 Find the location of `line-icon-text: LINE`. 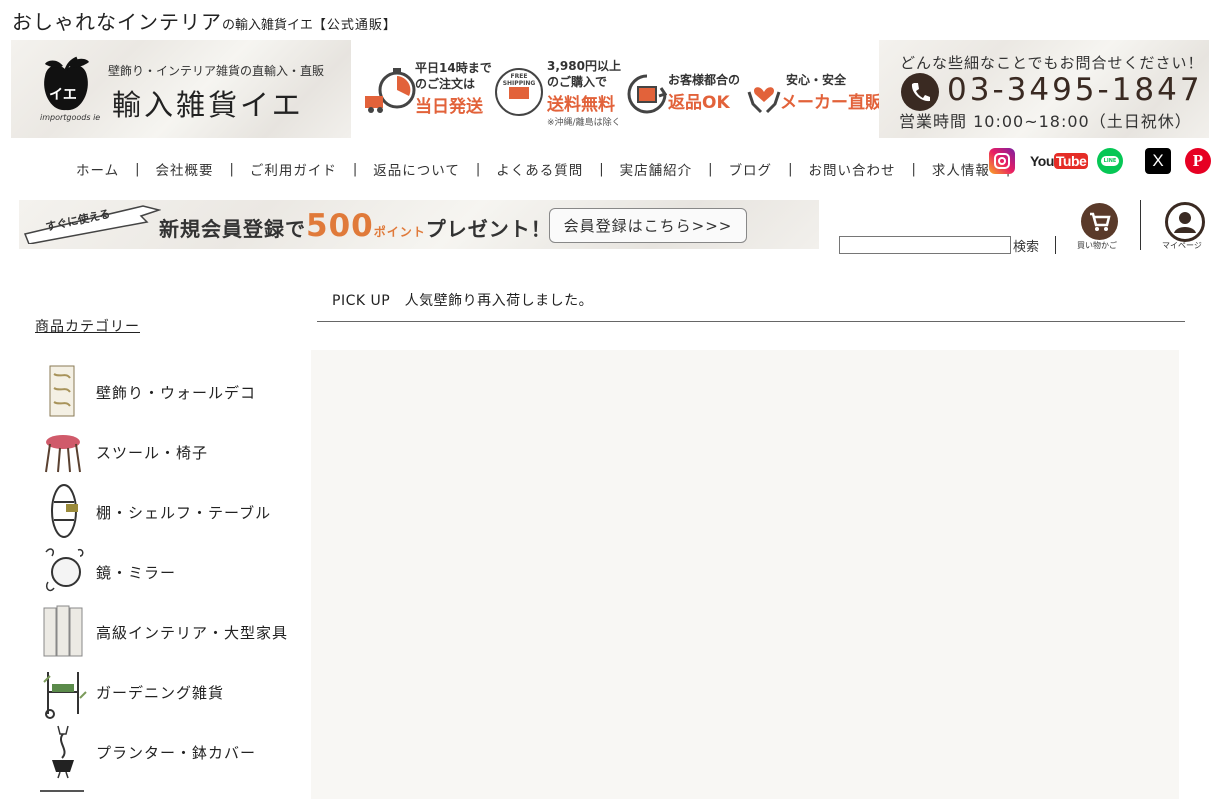

line-icon-text: LINE is located at coordinates (1110, 161).